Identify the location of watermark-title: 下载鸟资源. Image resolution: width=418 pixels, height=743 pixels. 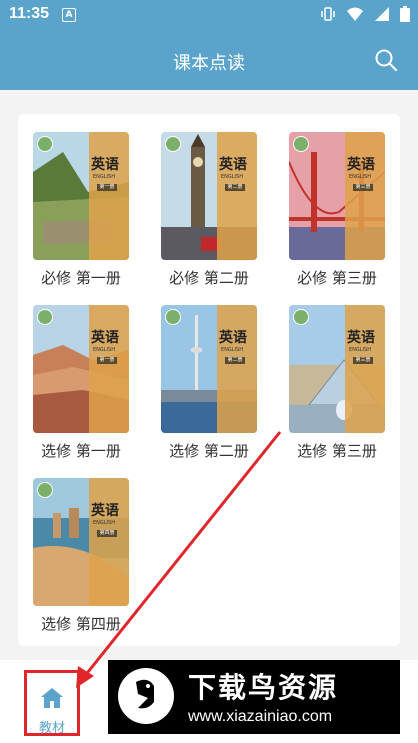
(263, 687).